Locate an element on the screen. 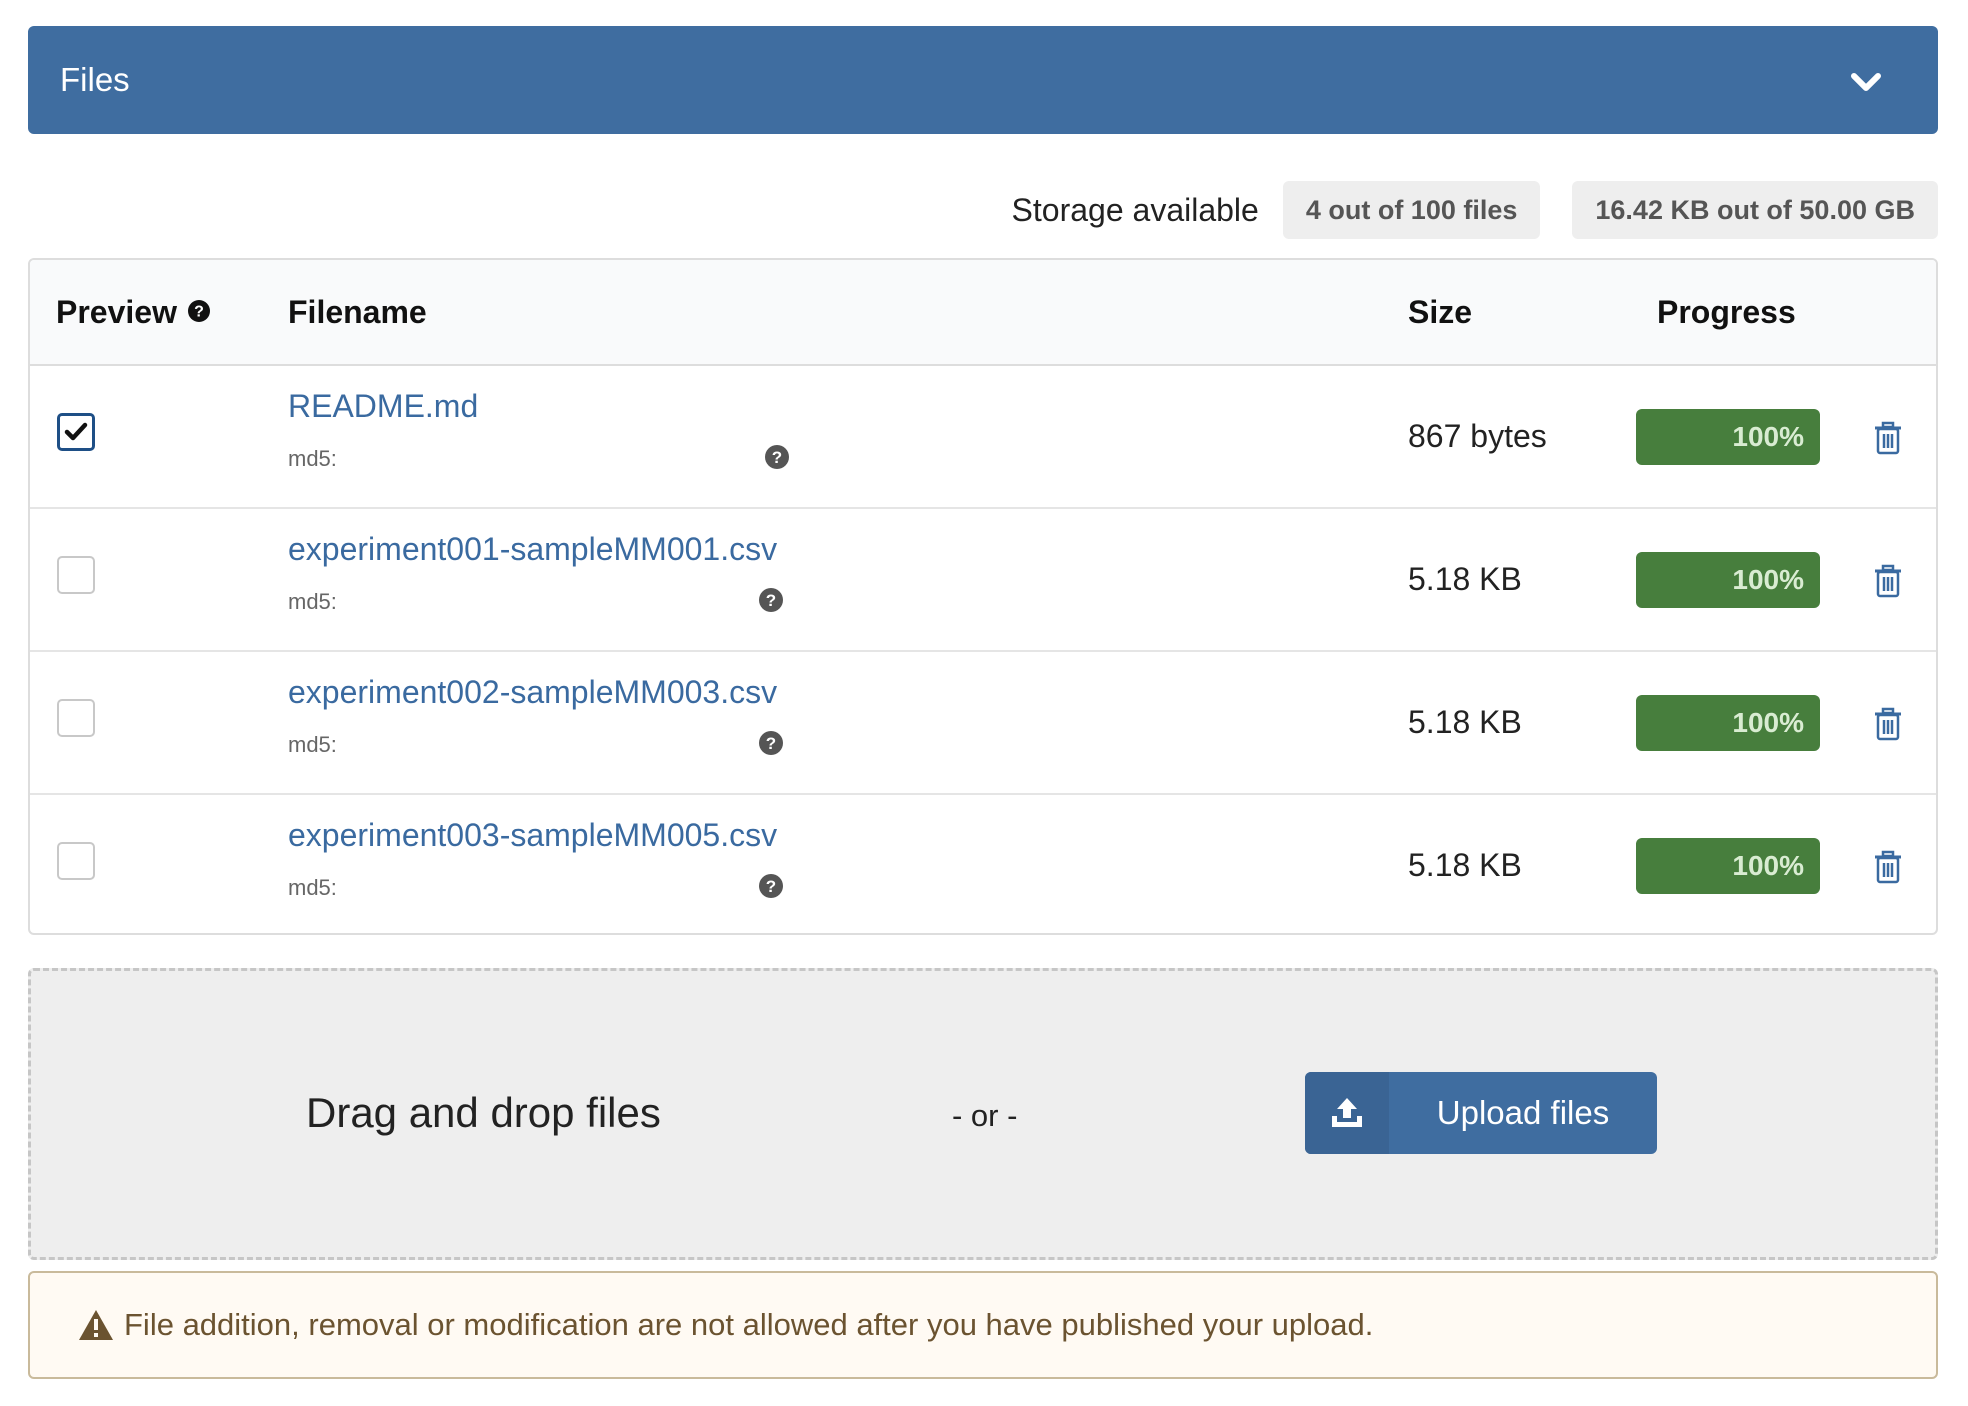 The image size is (1968, 1406). file-size: 867 bytes is located at coordinates (1477, 436).